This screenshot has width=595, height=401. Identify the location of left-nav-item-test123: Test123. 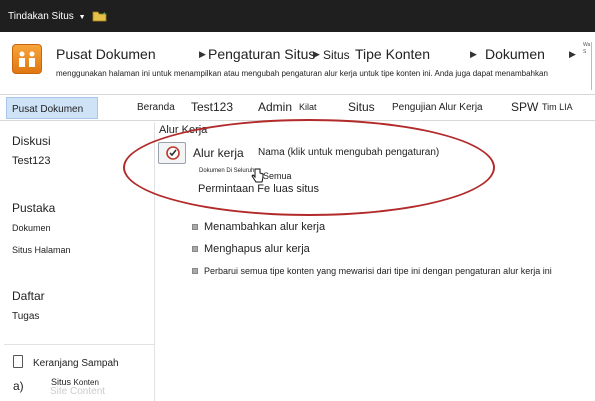
(31, 161).